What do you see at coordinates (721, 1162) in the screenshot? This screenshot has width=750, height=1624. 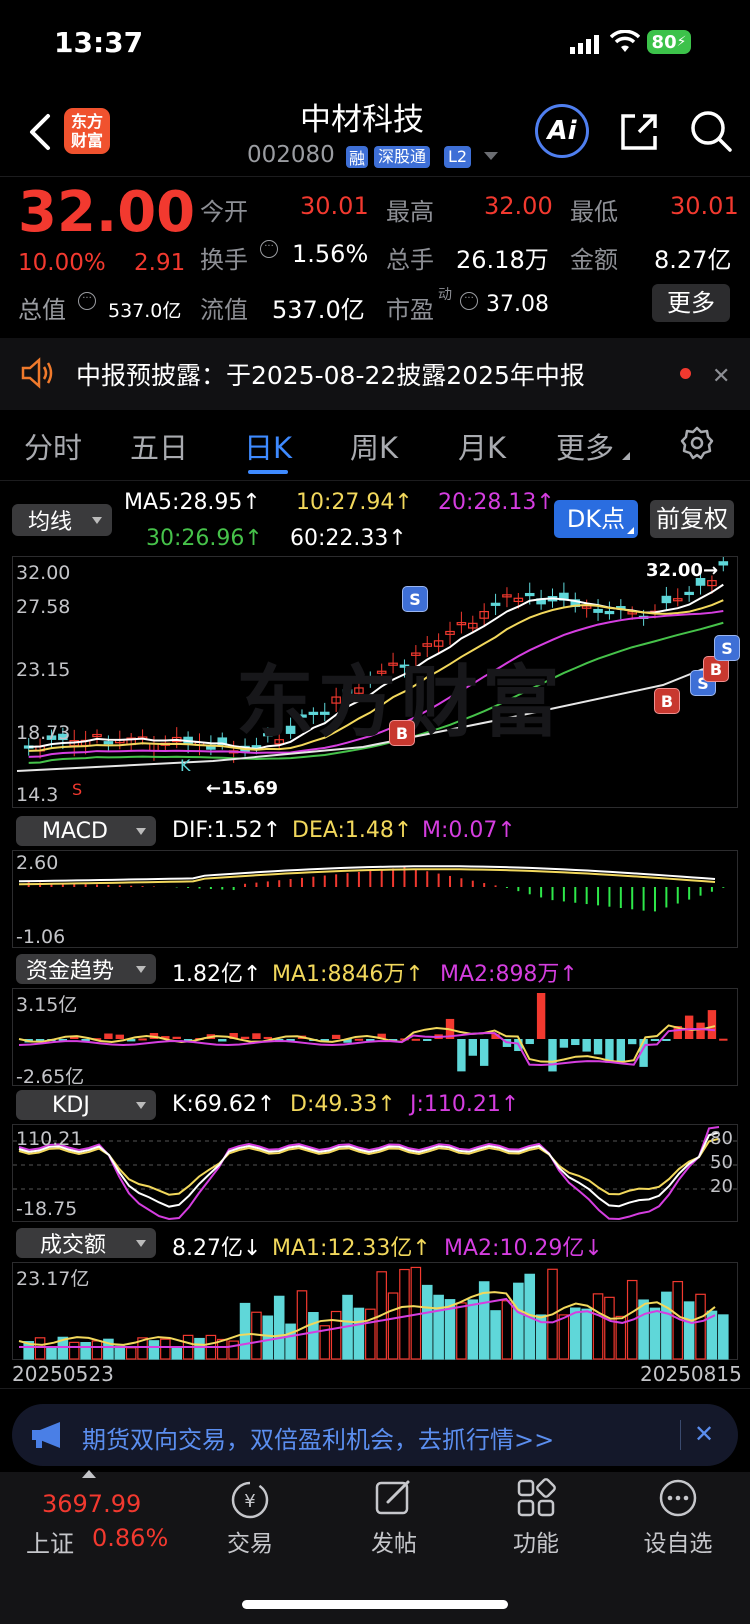 I see `kdj-l50: 50` at bounding box center [721, 1162].